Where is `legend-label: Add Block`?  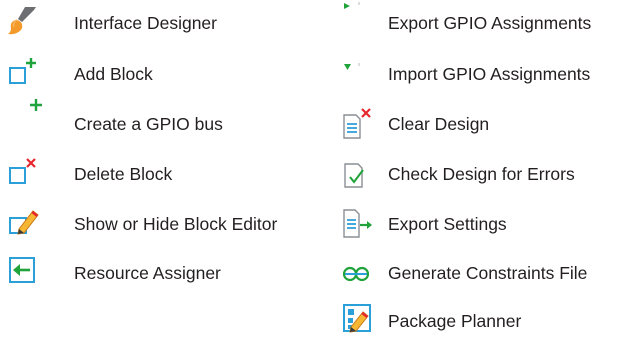 legend-label: Add Block is located at coordinates (113, 74).